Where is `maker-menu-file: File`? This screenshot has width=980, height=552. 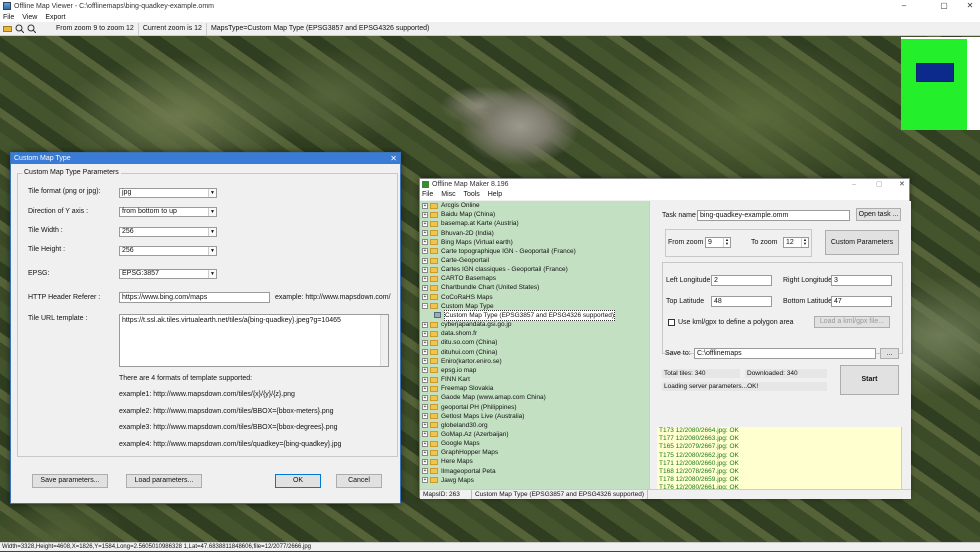
maker-menu-file: File is located at coordinates (427, 194).